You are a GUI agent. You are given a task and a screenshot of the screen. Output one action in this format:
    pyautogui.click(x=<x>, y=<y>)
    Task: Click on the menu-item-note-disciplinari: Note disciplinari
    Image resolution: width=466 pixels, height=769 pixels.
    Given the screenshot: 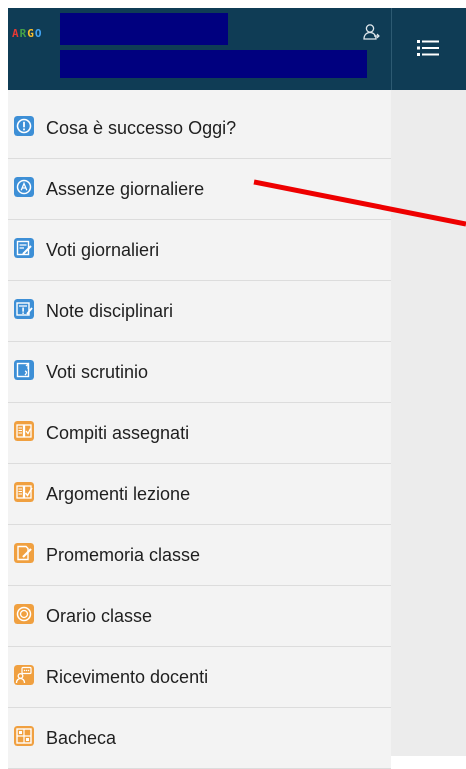 What is the action you would take?
    pyautogui.click(x=199, y=311)
    